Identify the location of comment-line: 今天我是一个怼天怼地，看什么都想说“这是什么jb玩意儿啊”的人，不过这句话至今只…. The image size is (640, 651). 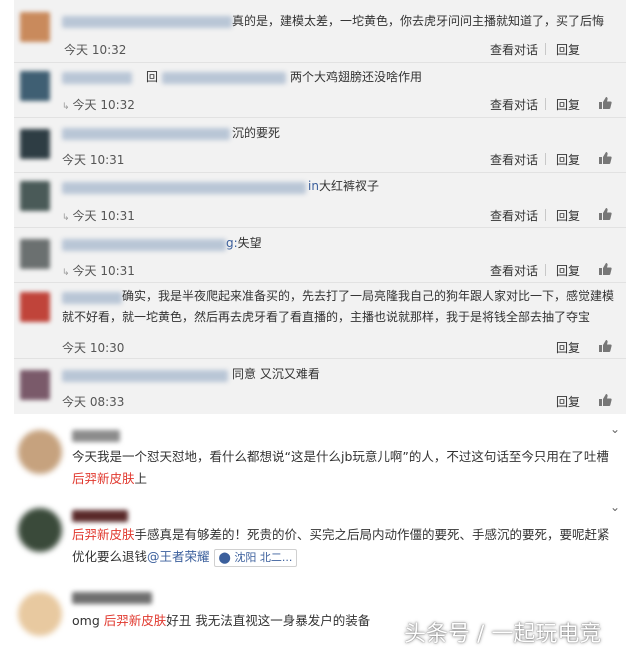
(340, 456).